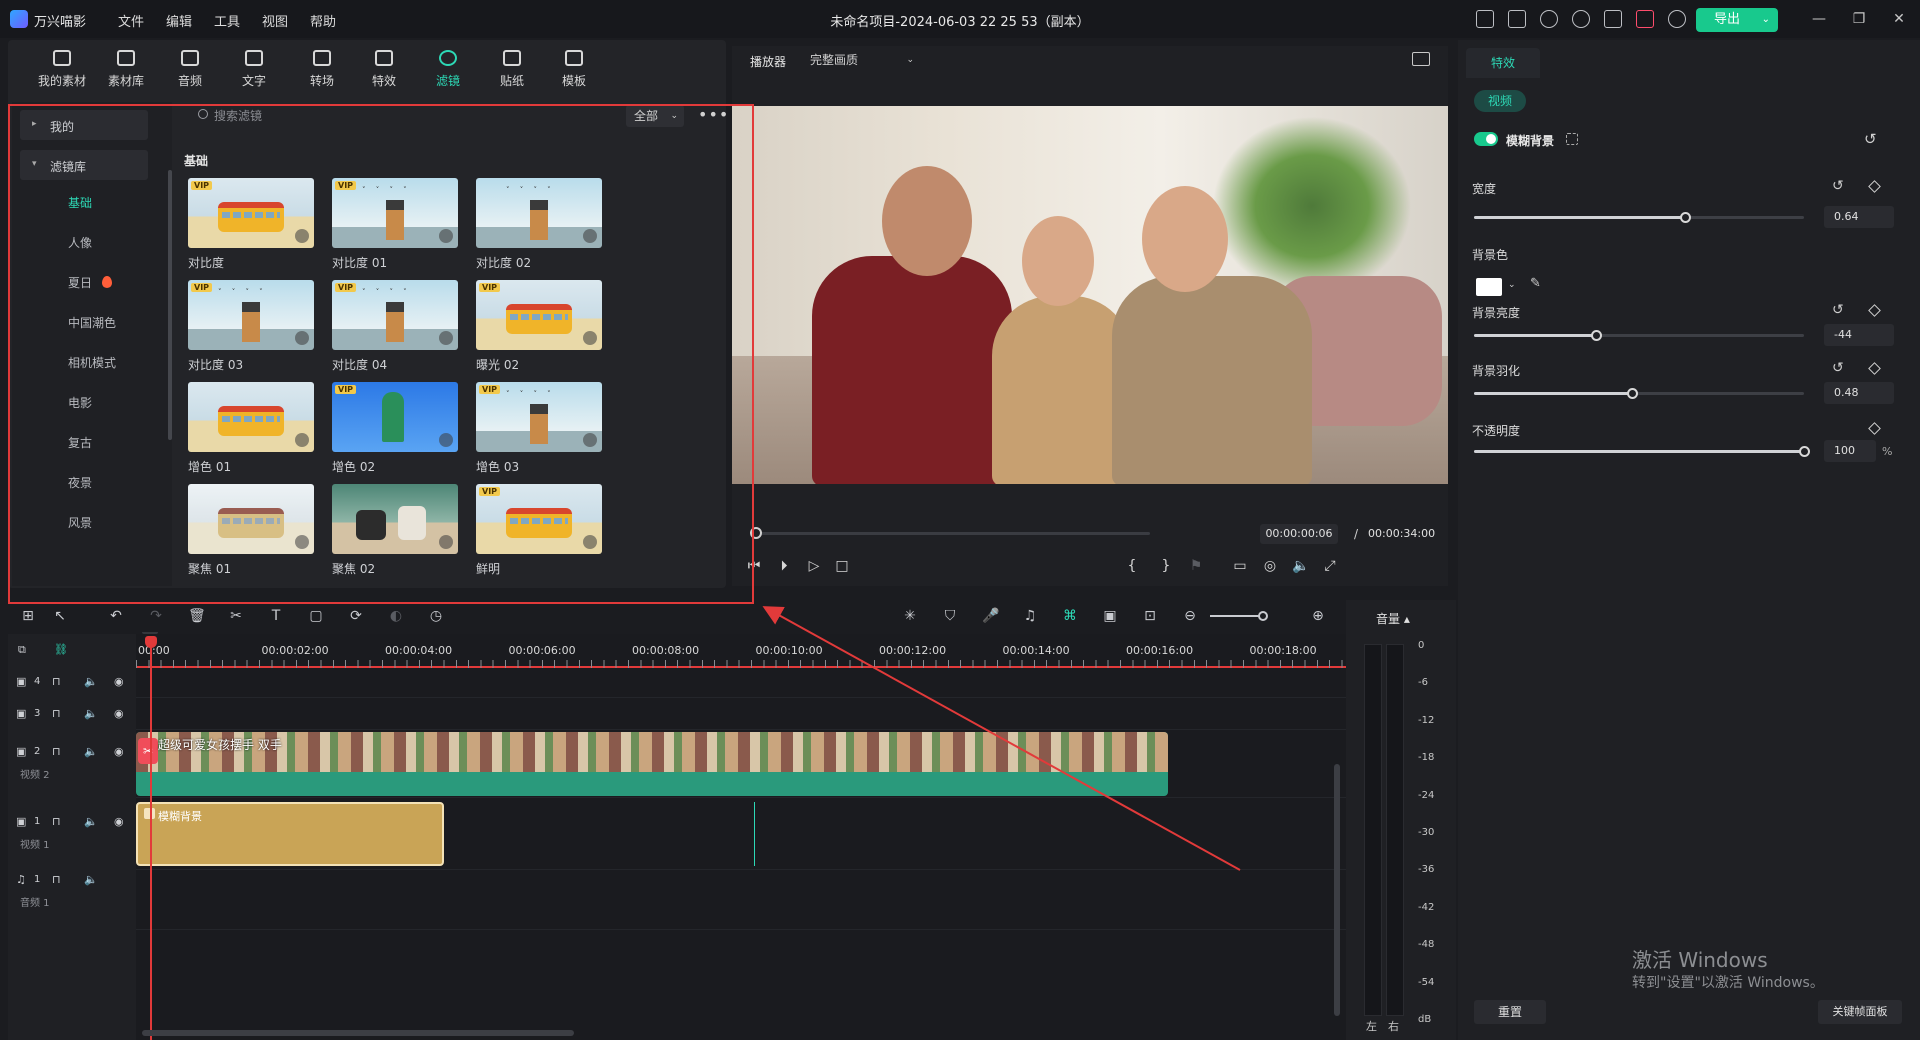  What do you see at coordinates (1859, 217) in the screenshot?
I see `width-value: 0.64` at bounding box center [1859, 217].